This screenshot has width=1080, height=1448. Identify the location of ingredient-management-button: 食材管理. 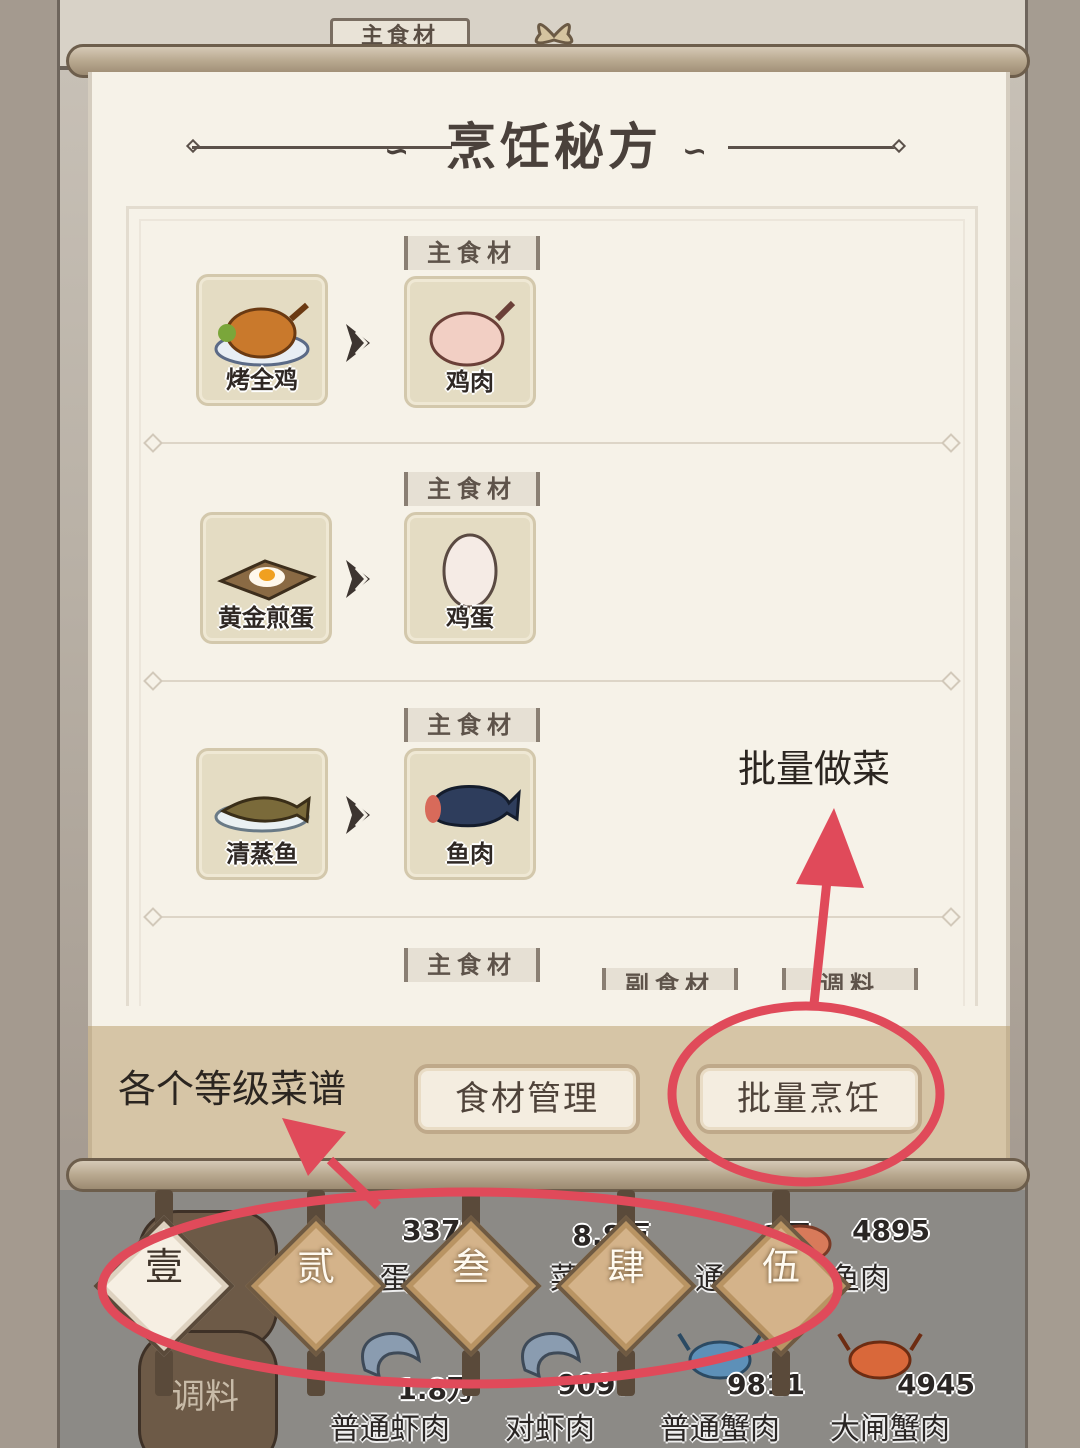
(527, 1099).